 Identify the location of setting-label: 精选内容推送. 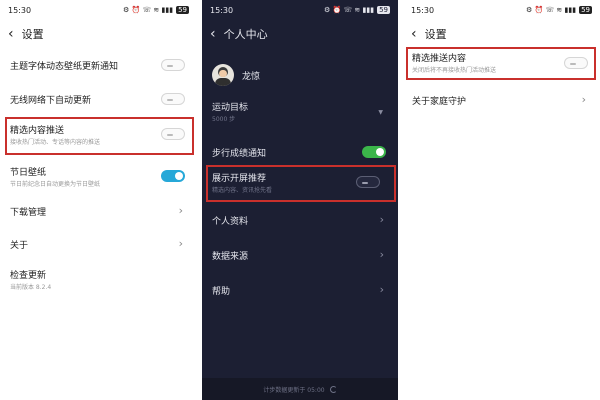
(37, 131).